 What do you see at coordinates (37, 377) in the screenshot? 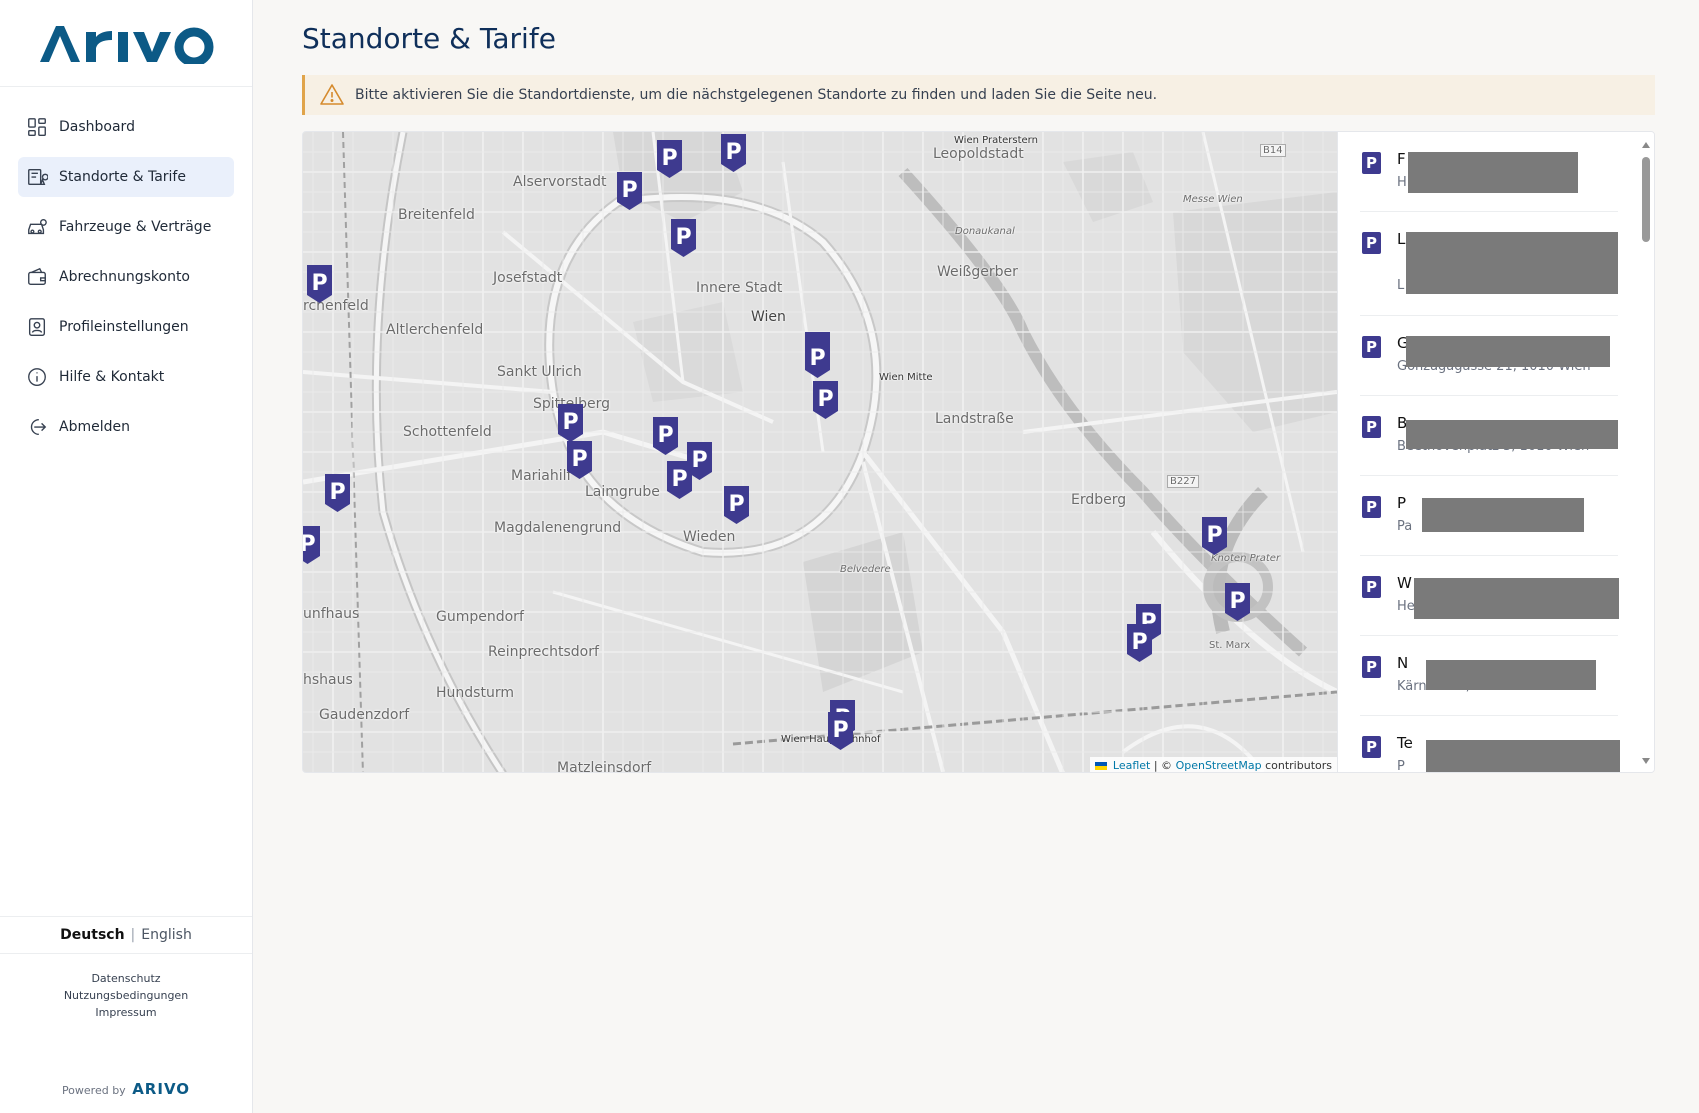
I see `info-icon` at bounding box center [37, 377].